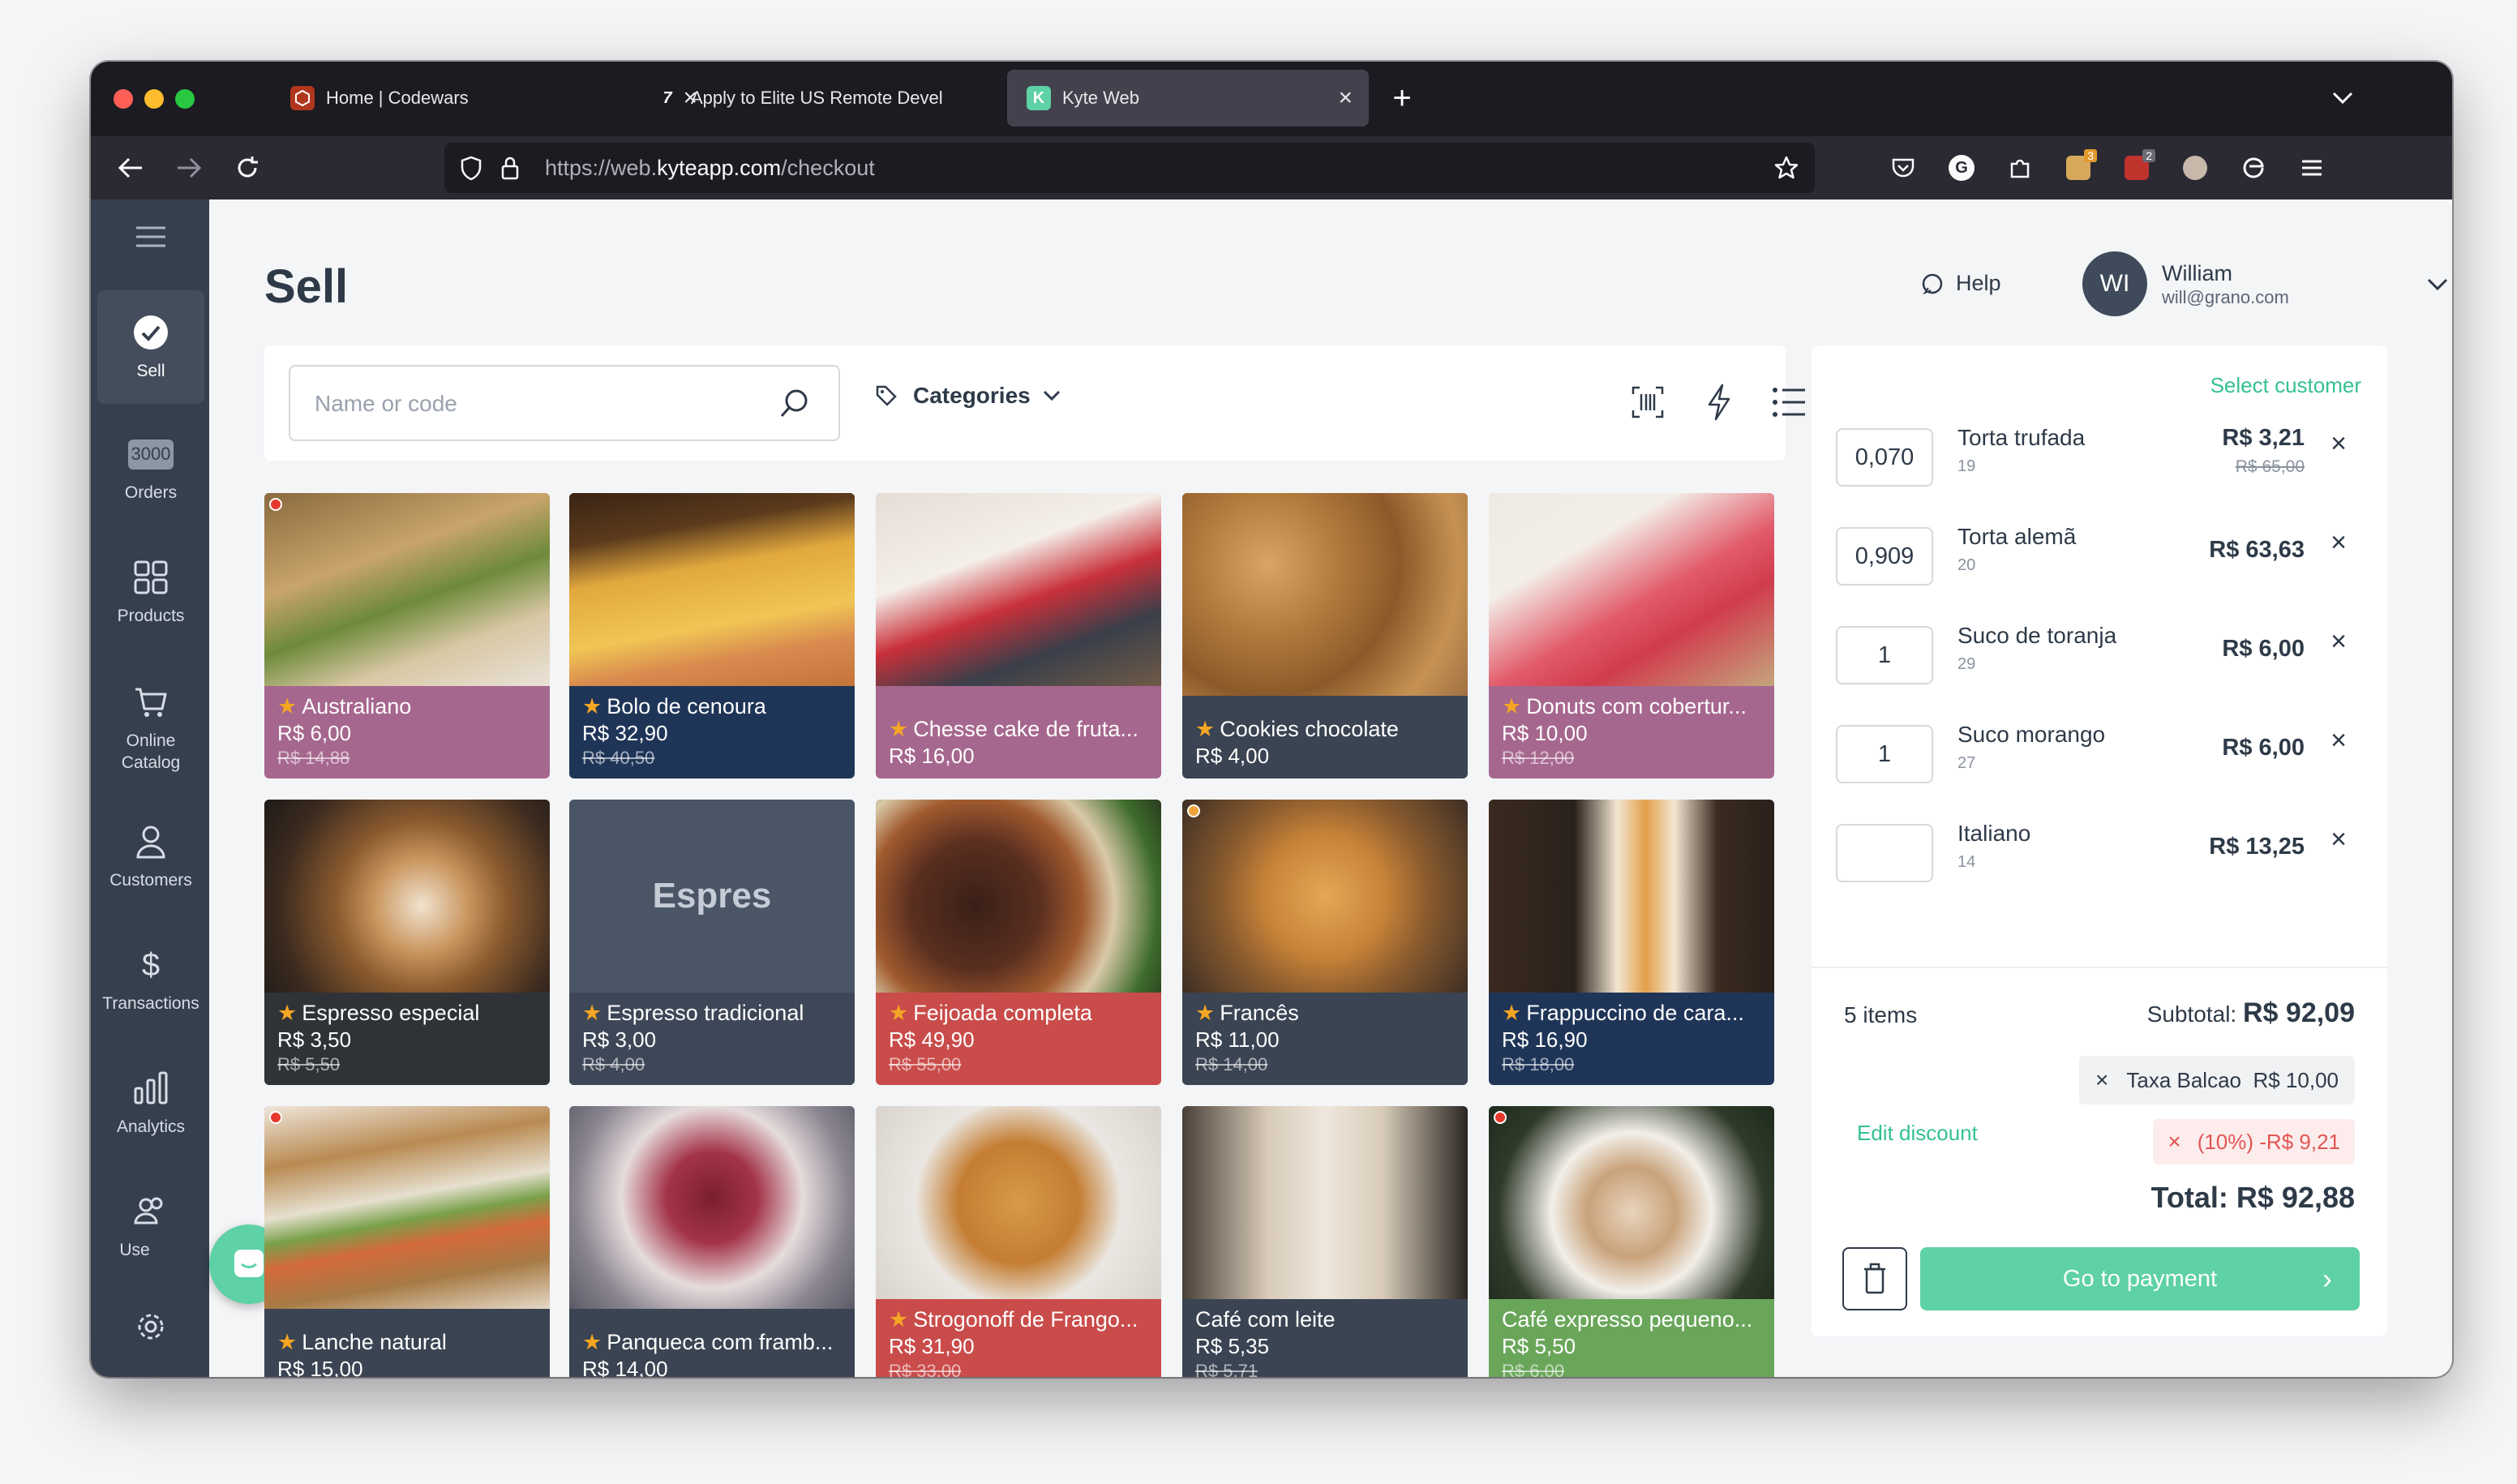 This screenshot has height=1484, width=2517. What do you see at coordinates (1884, 556) in the screenshot?
I see `quantity-field: 0,909` at bounding box center [1884, 556].